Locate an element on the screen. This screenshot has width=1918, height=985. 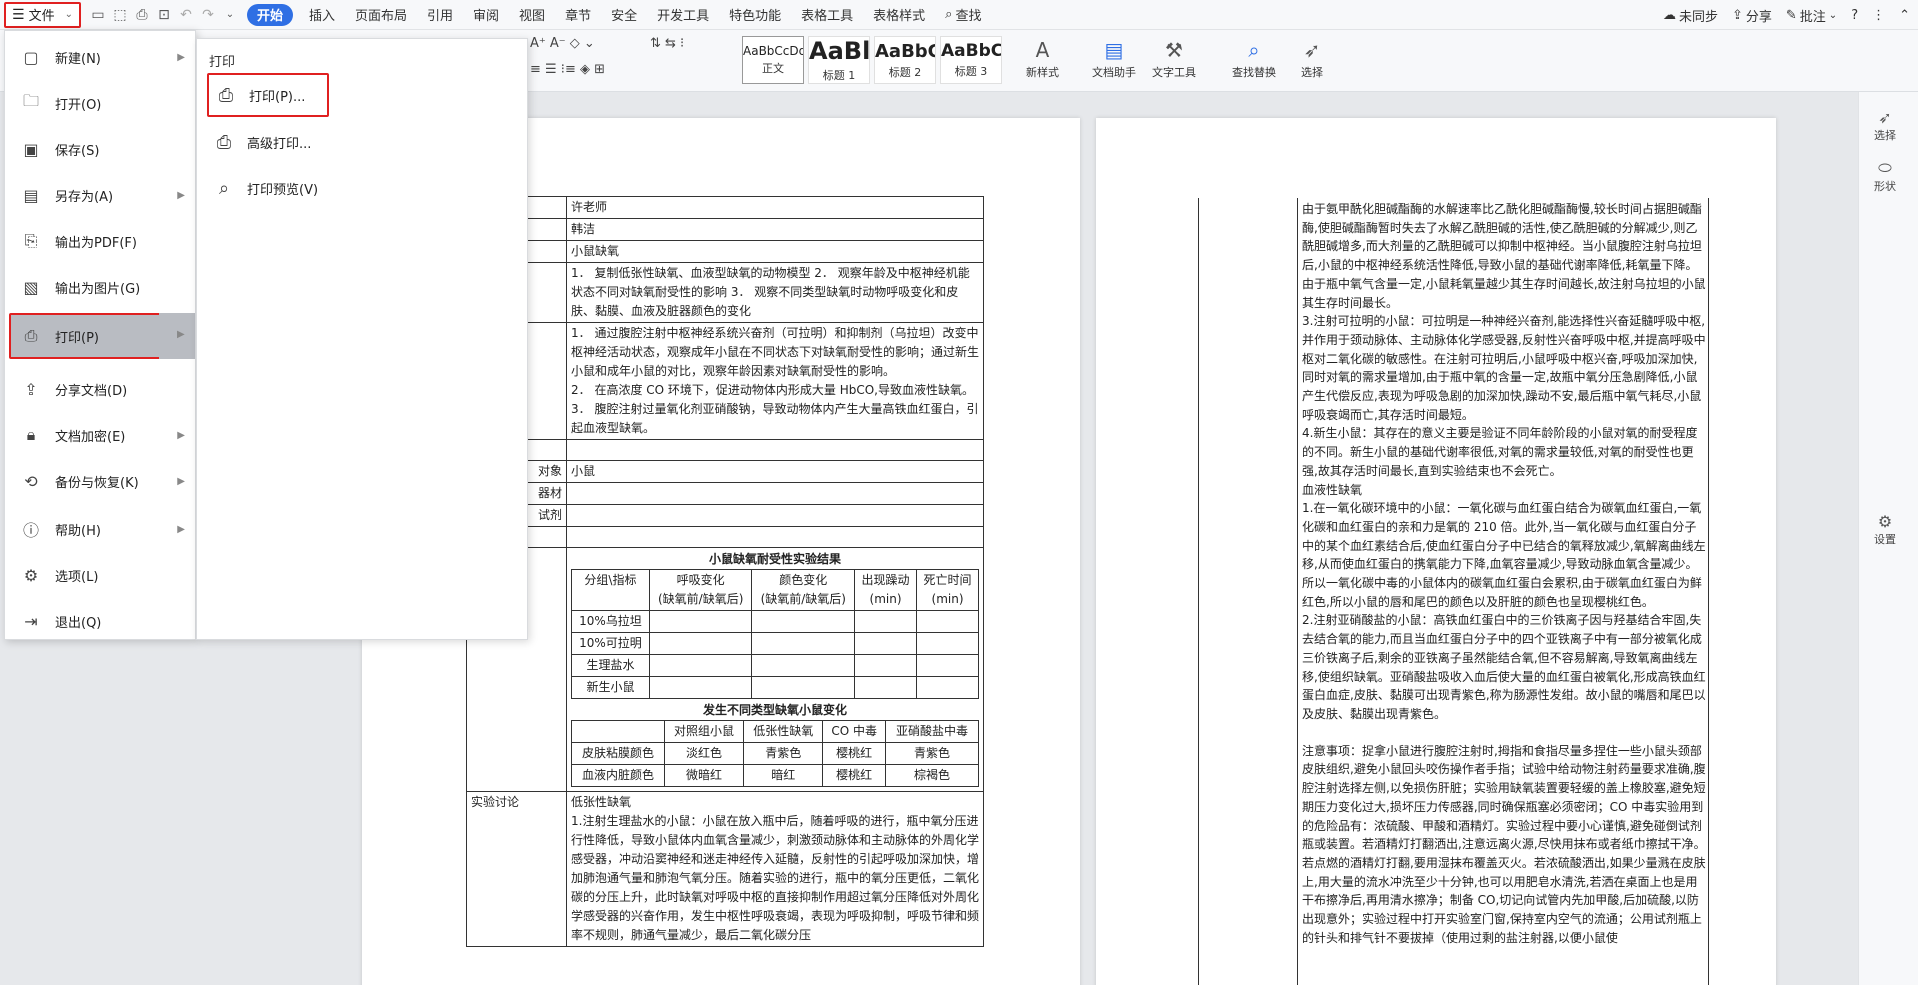
menu-item-options: ⚙ 选项(L) is located at coordinates (100, 575).